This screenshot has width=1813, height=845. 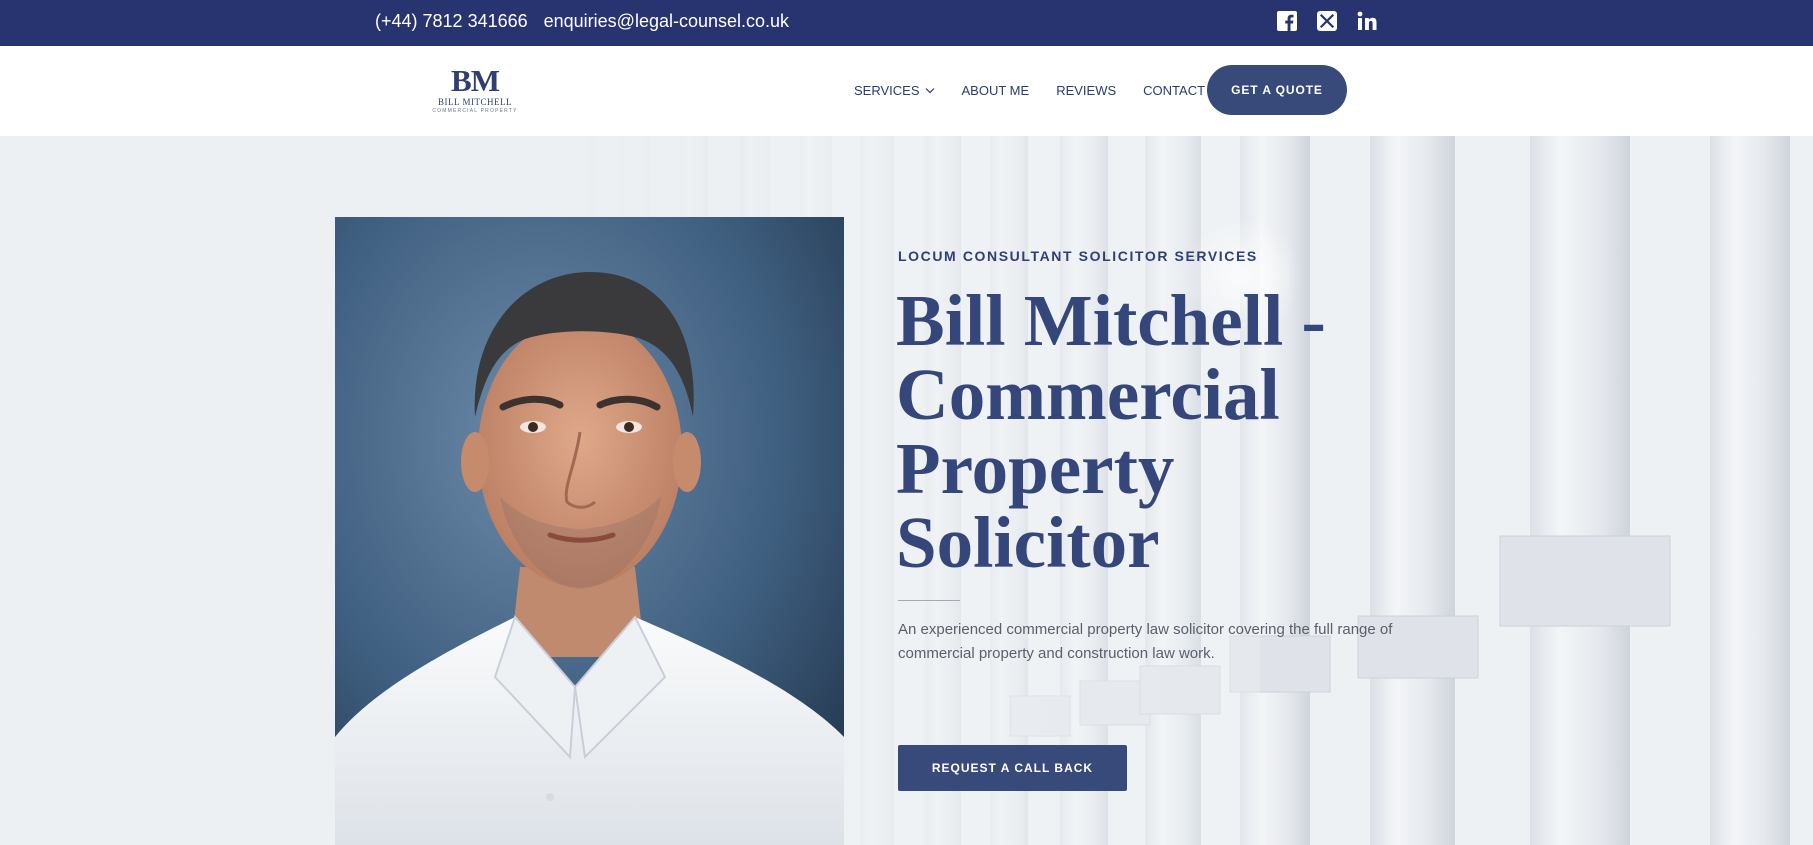 What do you see at coordinates (475, 80) in the screenshot?
I see `logo-monogram: BM` at bounding box center [475, 80].